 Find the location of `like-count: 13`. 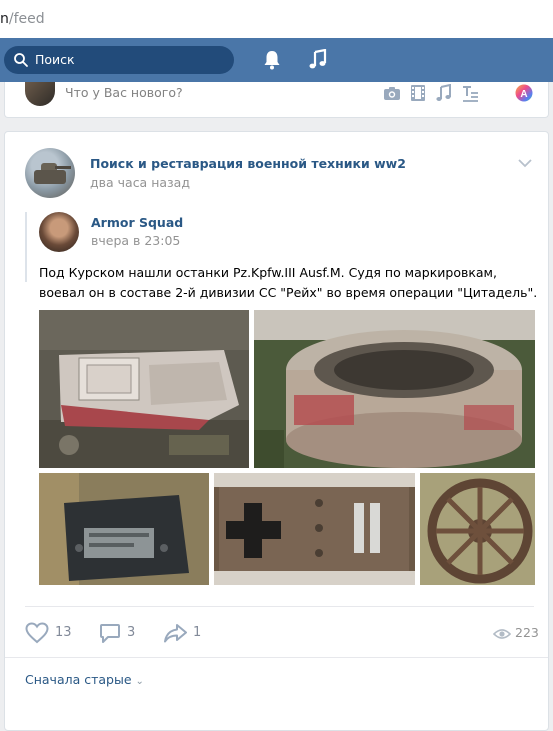

like-count: 13 is located at coordinates (63, 632).